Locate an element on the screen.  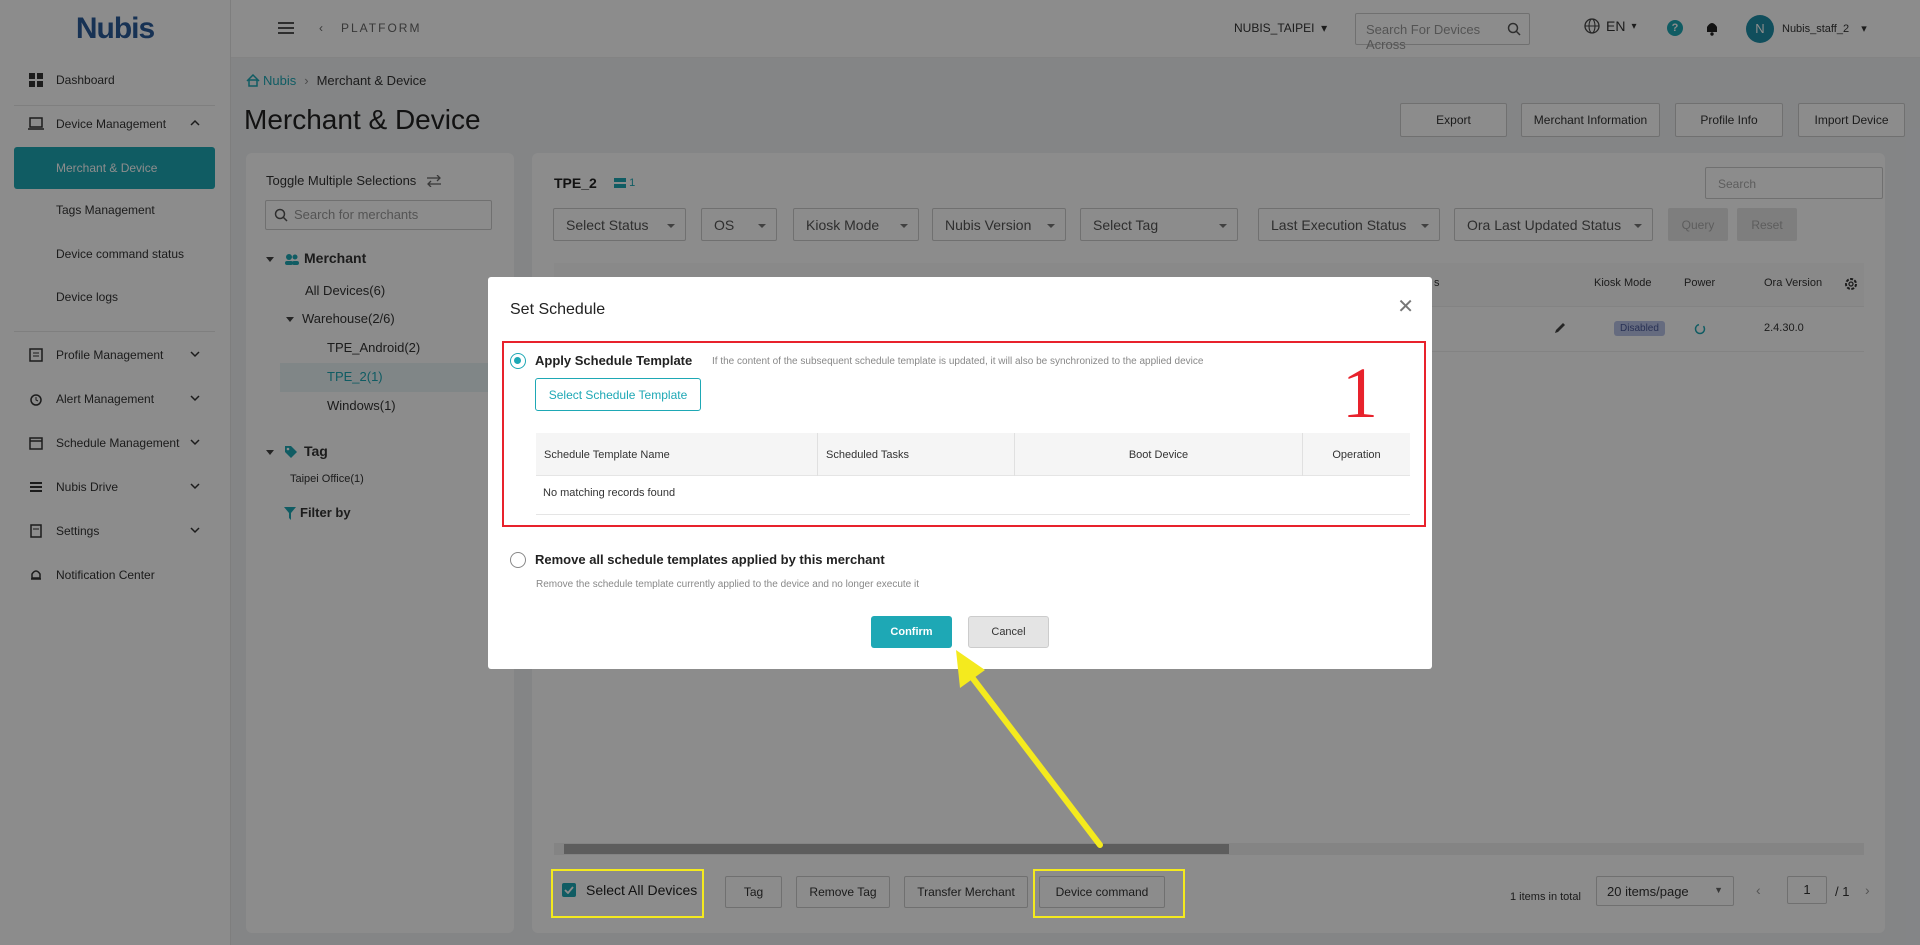
column-header: Operation is located at coordinates (1356, 454).